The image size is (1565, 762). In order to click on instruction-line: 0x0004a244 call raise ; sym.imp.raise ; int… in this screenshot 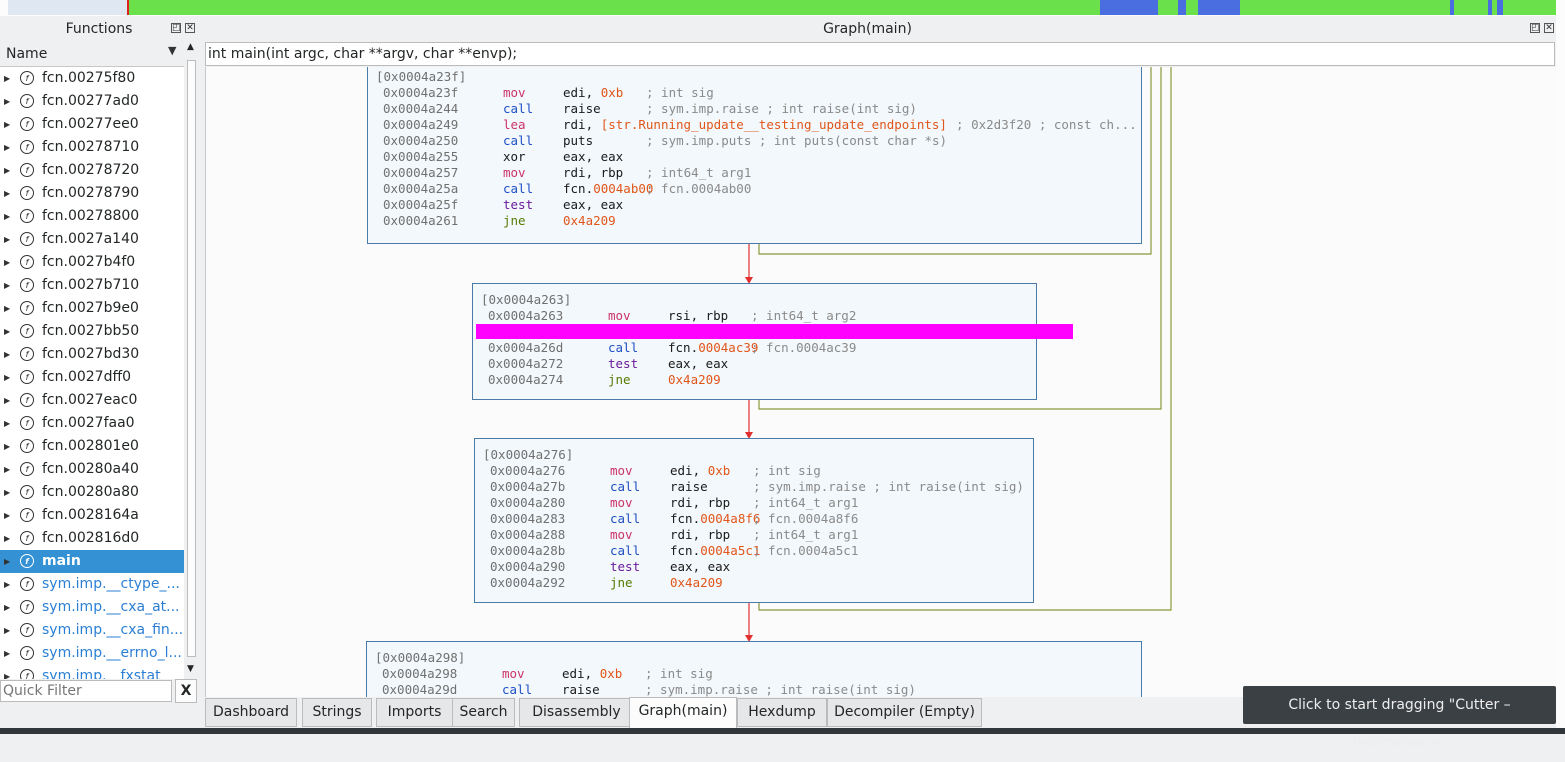, I will do `click(760, 109)`.